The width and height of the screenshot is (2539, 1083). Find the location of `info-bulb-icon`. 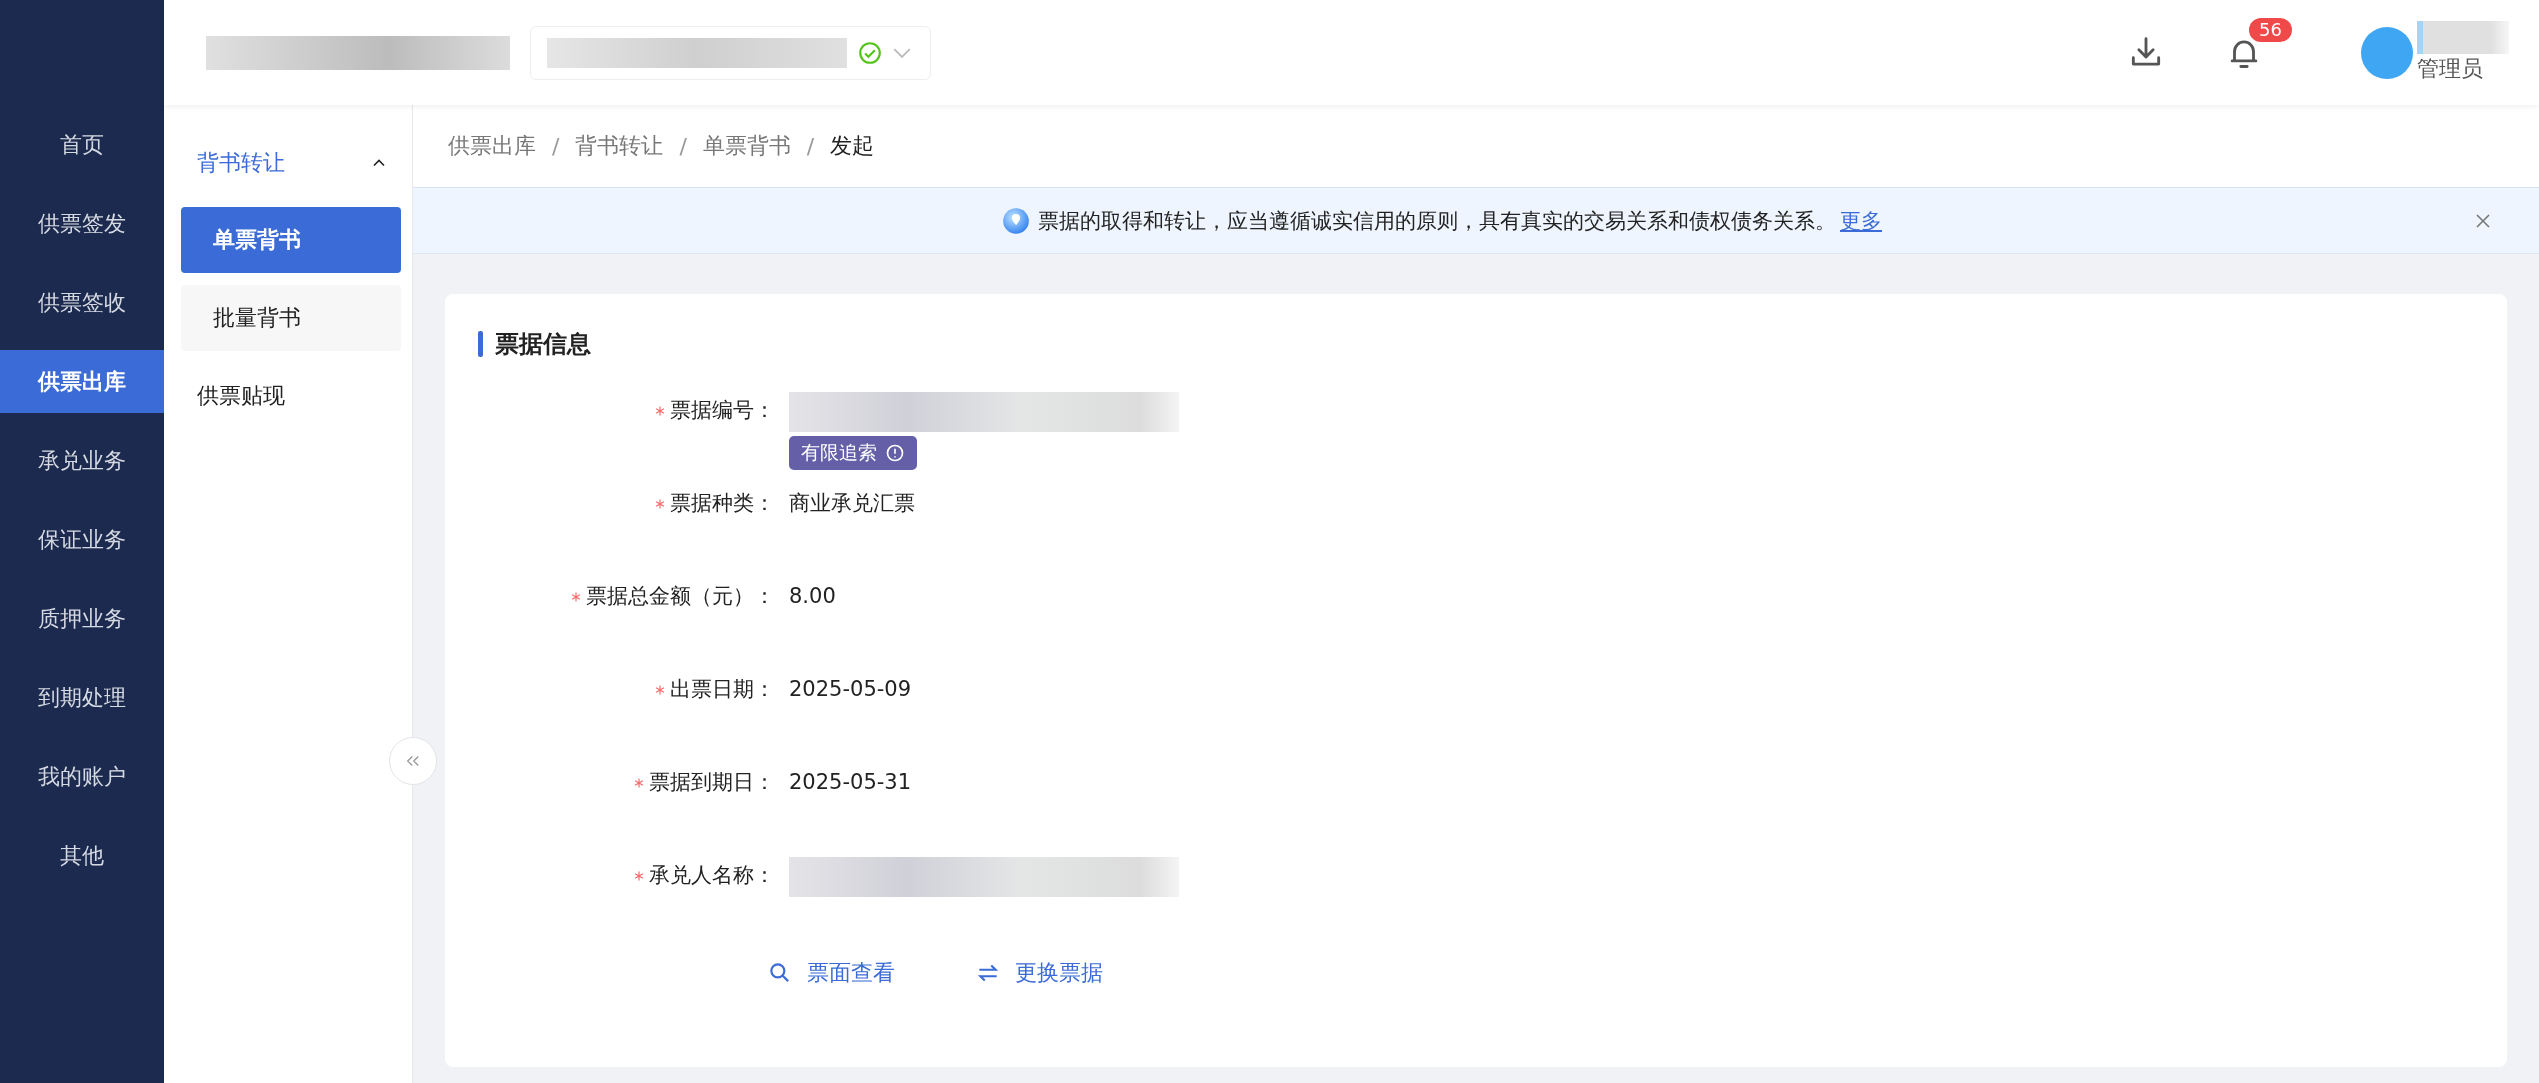

info-bulb-icon is located at coordinates (1016, 220).